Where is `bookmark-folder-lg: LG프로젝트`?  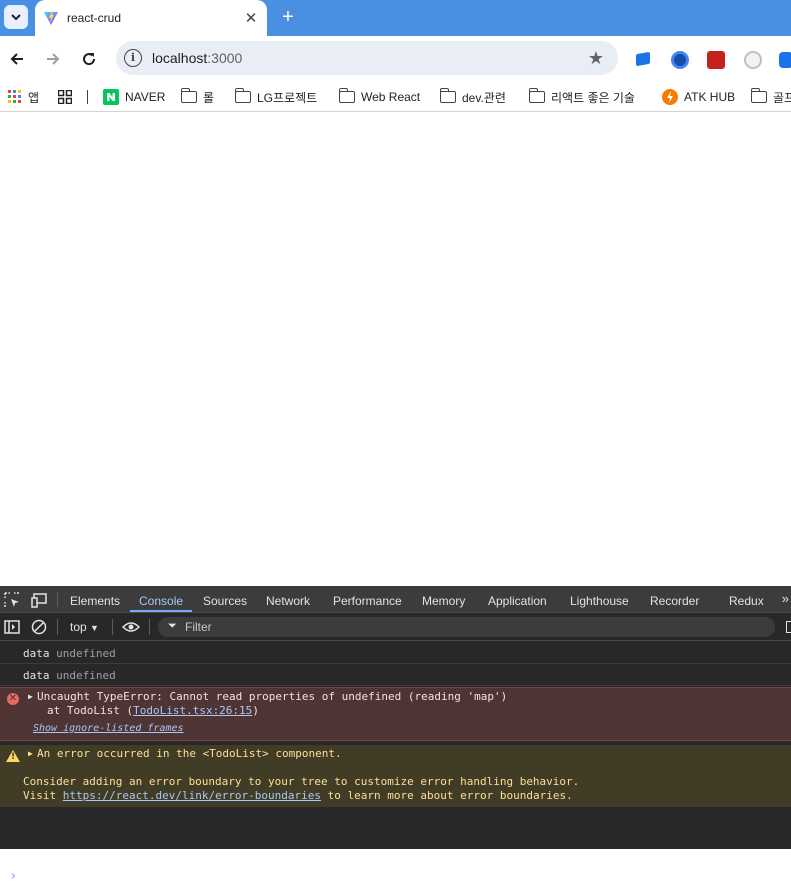
bookmark-folder-lg: LG프로젝트 is located at coordinates (275, 97).